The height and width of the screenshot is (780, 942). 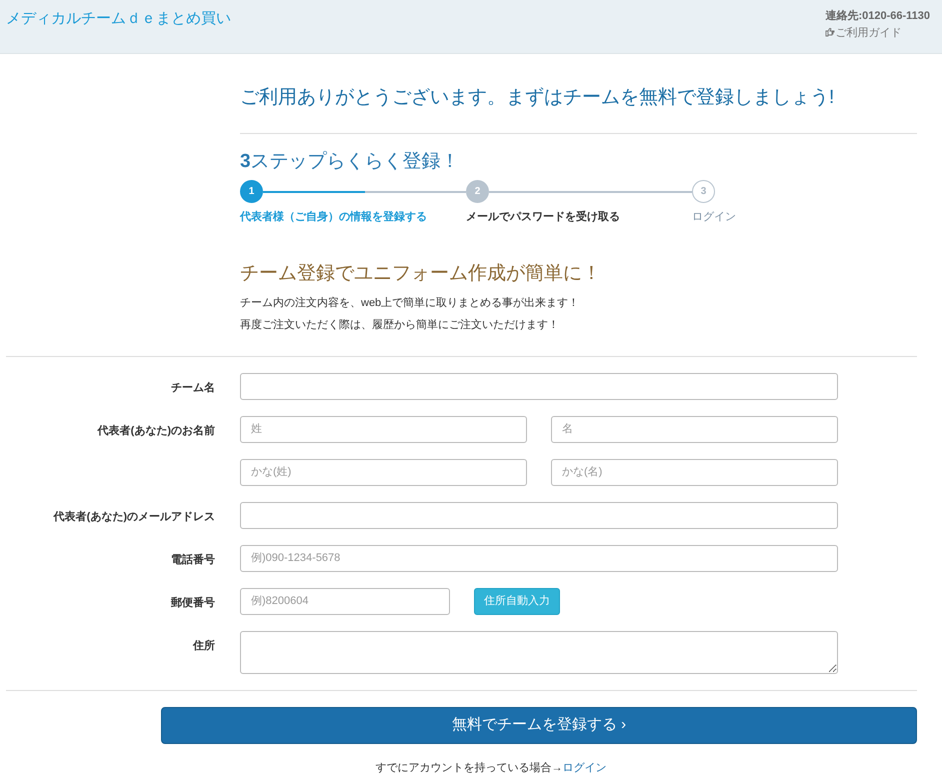 What do you see at coordinates (350, 162) in the screenshot?
I see `steps-title: 3ステップらくらく登録！` at bounding box center [350, 162].